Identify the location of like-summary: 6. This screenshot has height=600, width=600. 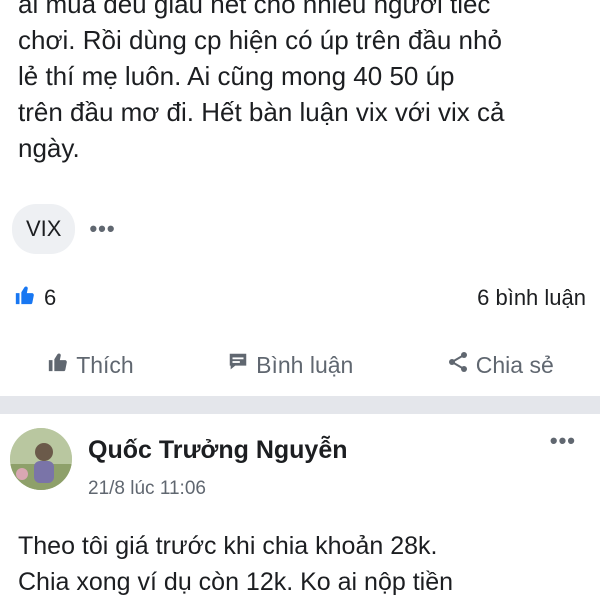
(35, 298).